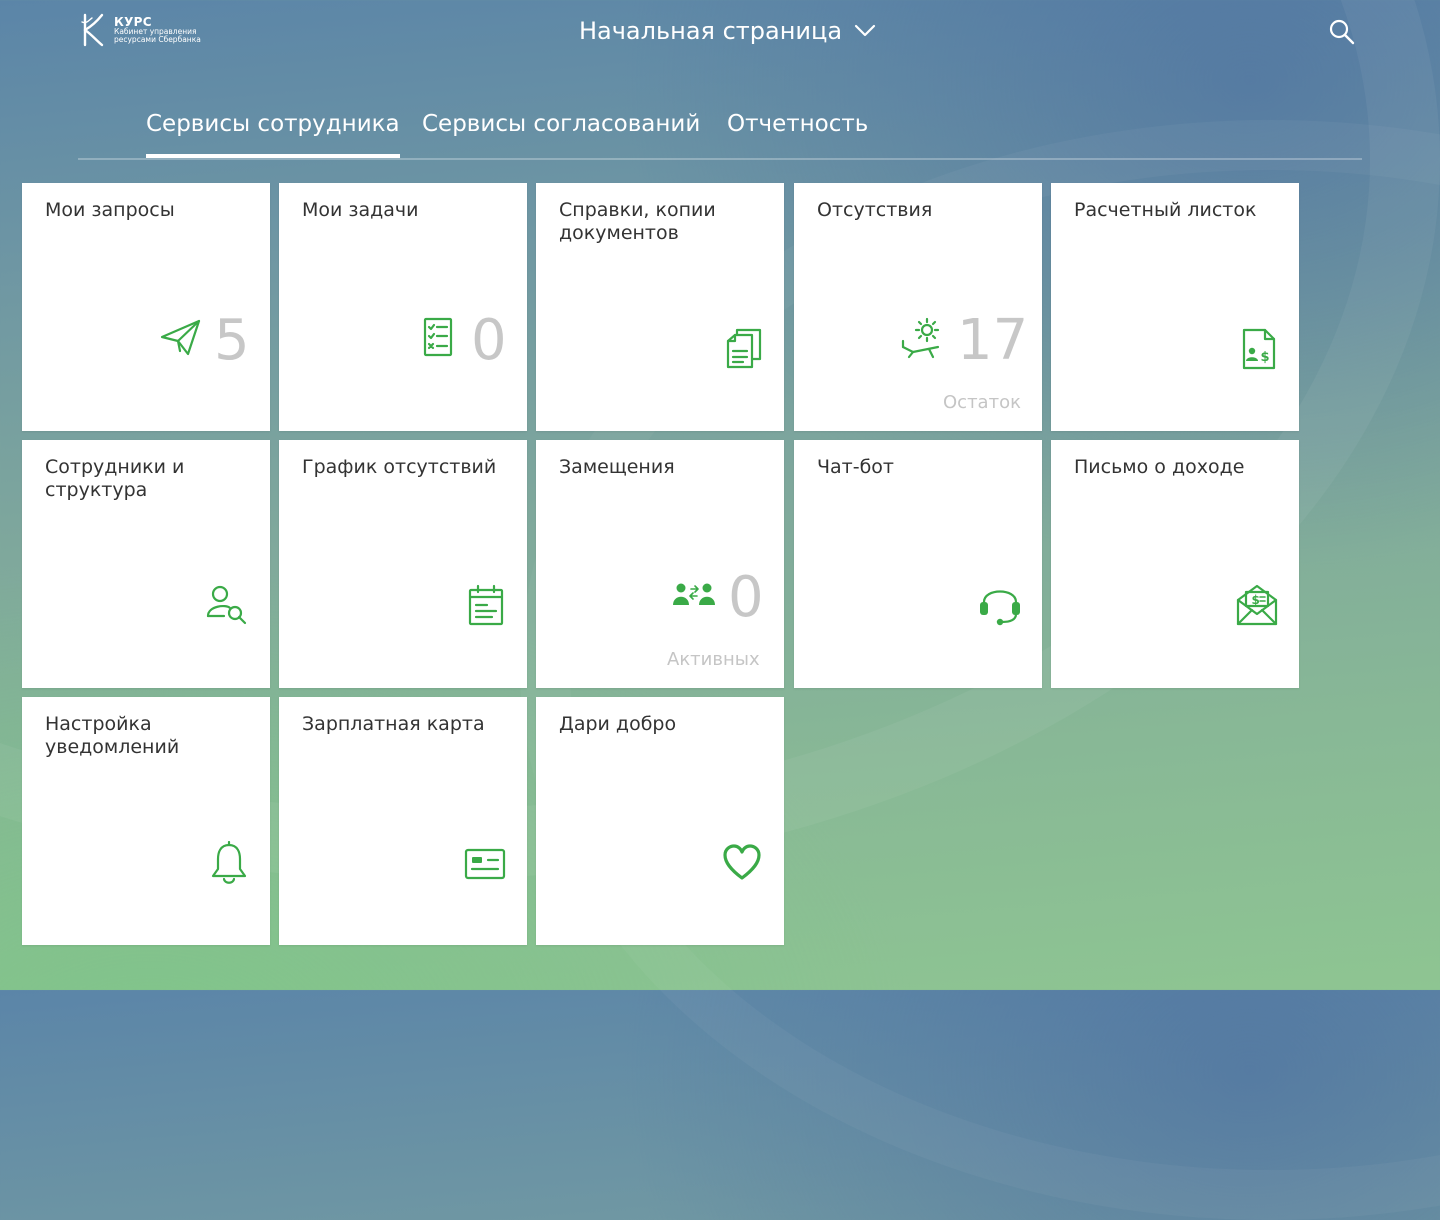 The height and width of the screenshot is (1220, 1440). What do you see at coordinates (485, 864) in the screenshot?
I see `card-icon` at bounding box center [485, 864].